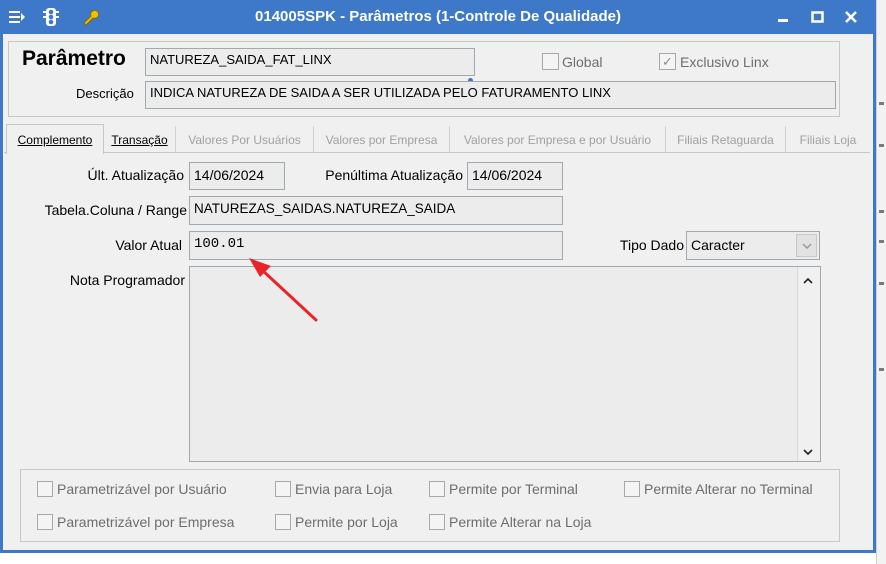  Describe the element at coordinates (51, 17) in the screenshot. I see `traffic-light-icon` at that location.